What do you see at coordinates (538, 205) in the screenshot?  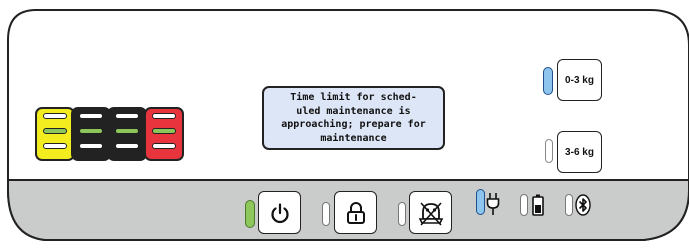 I see `battery-icon` at bounding box center [538, 205].